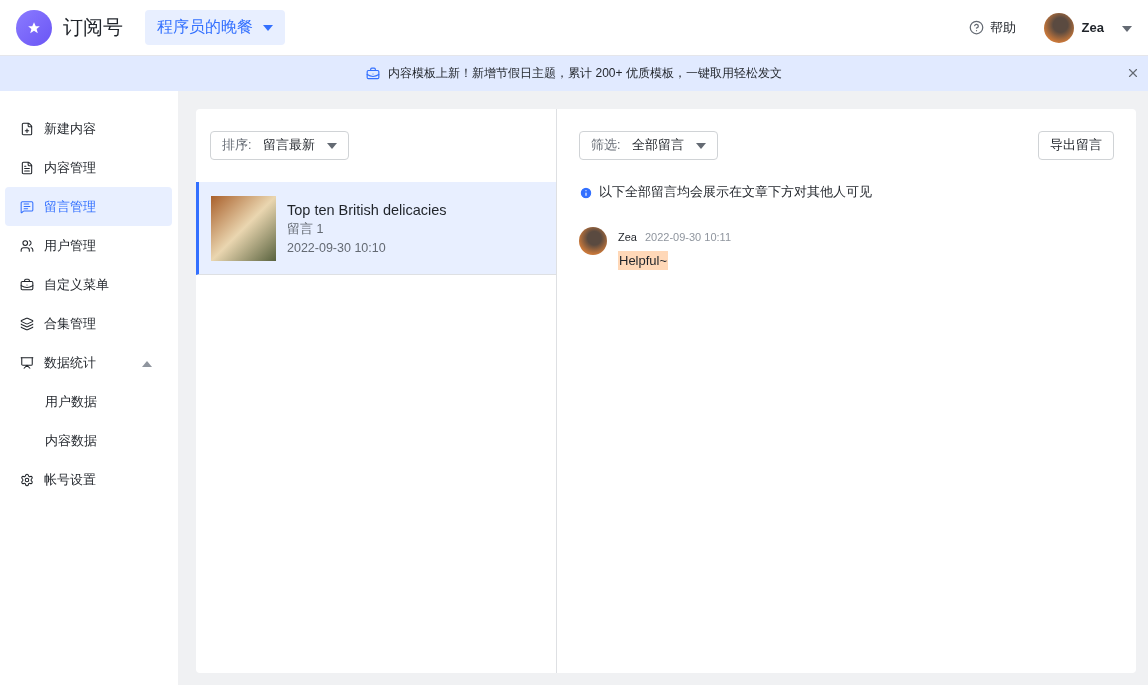  I want to click on sidebar-item: 用户管理, so click(88, 245).